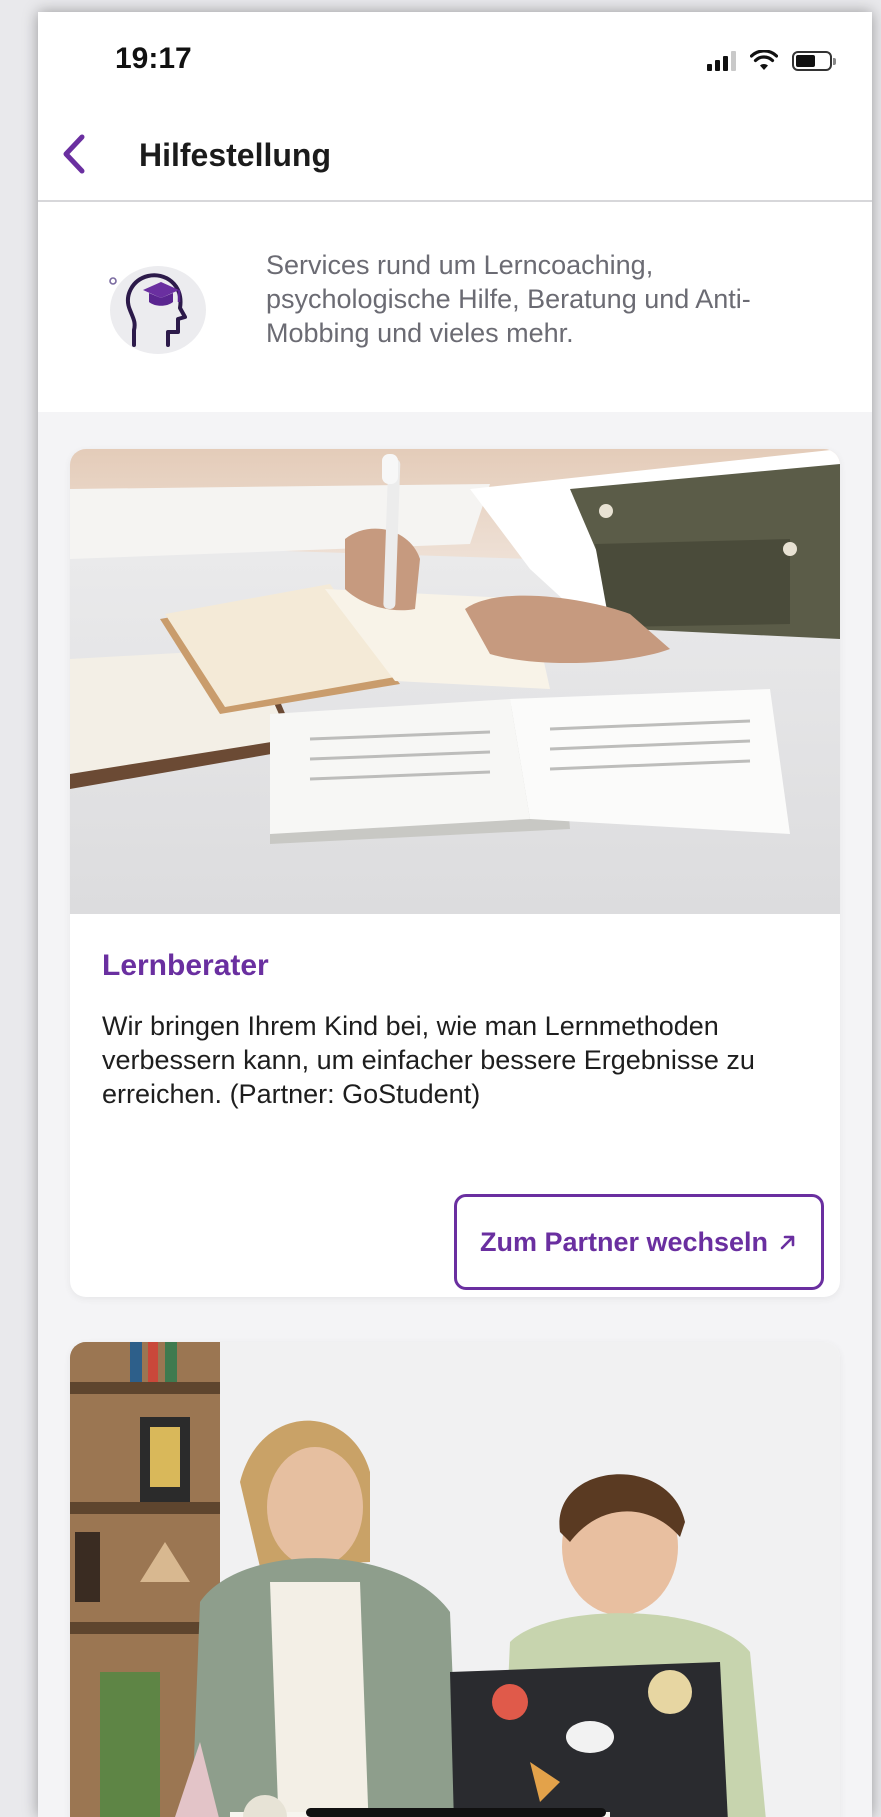 The width and height of the screenshot is (881, 1817). What do you see at coordinates (624, 1241) in the screenshot?
I see `button-label: Zum Partner wechseln` at bounding box center [624, 1241].